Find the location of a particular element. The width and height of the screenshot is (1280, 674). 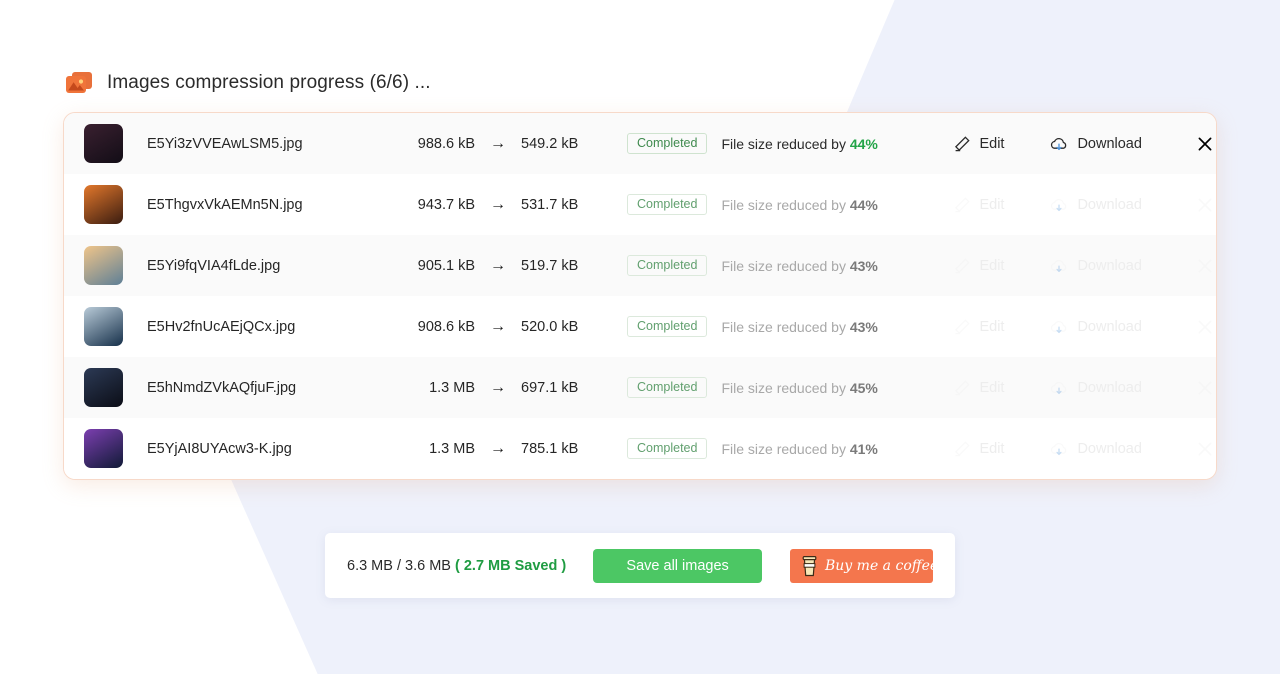

file-sizes: 908.6 kB → 520.0 kB is located at coordinates (509, 326).